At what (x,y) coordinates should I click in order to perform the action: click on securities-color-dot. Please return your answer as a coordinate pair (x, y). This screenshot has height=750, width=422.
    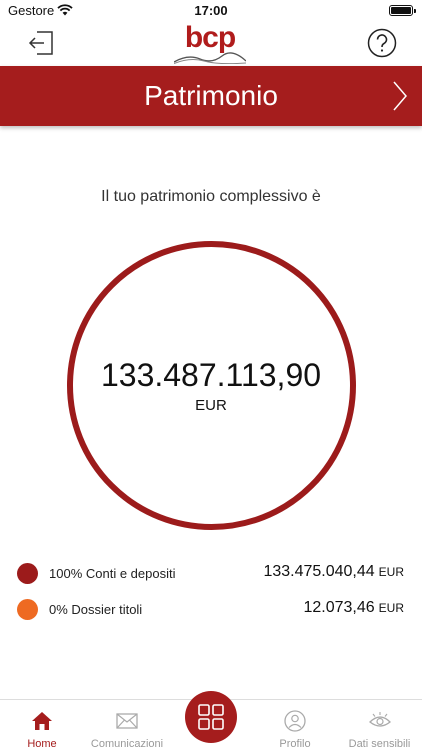
    Looking at the image, I should click on (27, 609).